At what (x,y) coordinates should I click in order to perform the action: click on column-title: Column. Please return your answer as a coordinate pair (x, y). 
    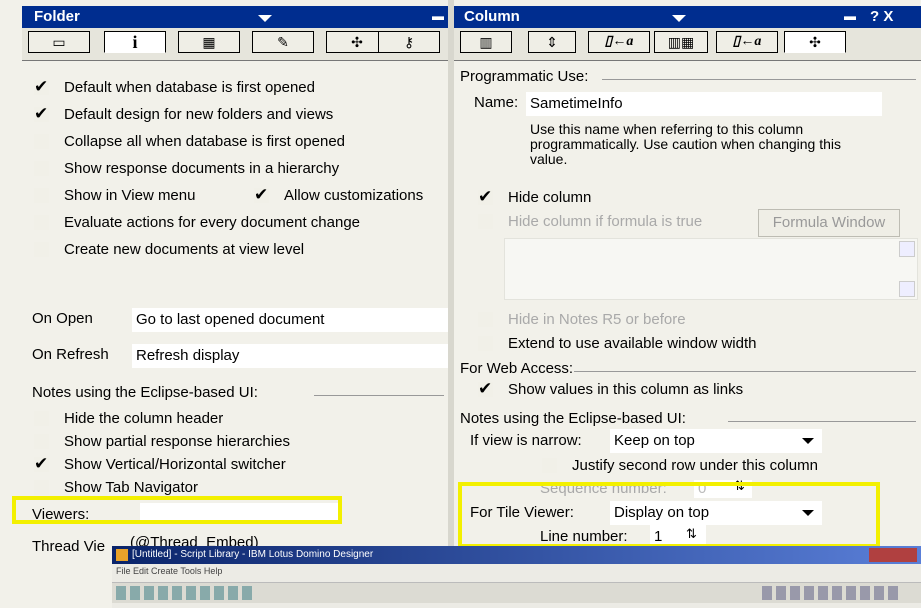
    Looking at the image, I should click on (492, 16).